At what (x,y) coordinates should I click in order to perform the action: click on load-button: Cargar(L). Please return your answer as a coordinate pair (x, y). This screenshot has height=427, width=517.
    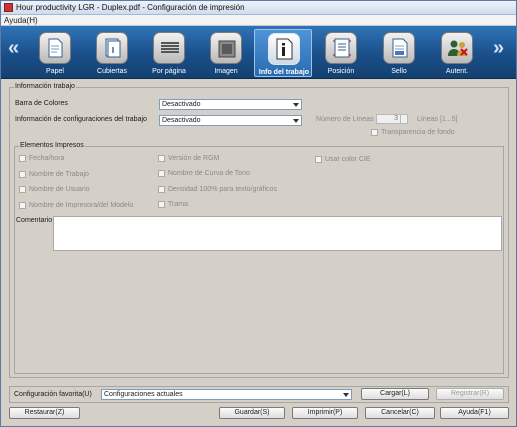
    Looking at the image, I should click on (395, 394).